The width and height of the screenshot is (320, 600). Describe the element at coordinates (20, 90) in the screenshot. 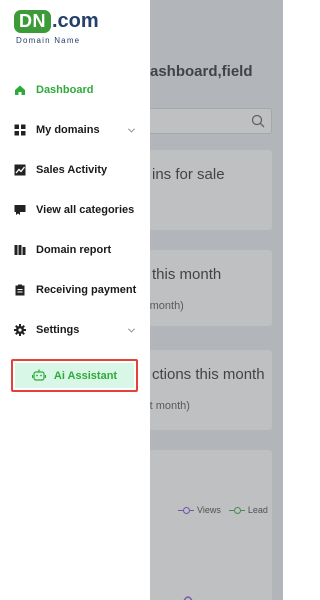

I see `home-icon` at that location.